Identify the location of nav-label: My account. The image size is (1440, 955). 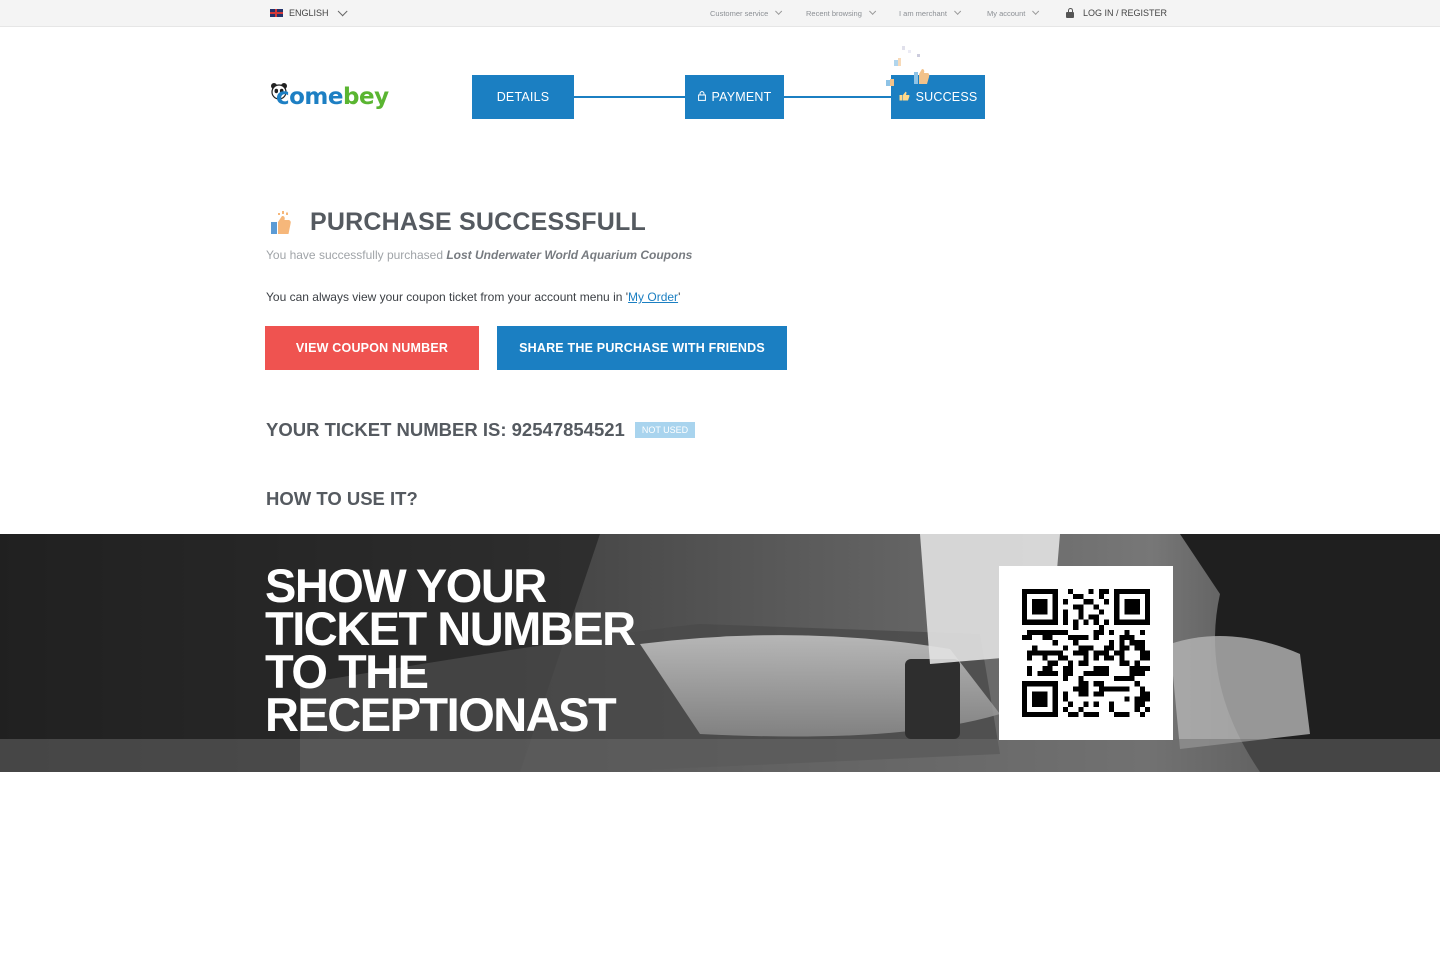
(1006, 13).